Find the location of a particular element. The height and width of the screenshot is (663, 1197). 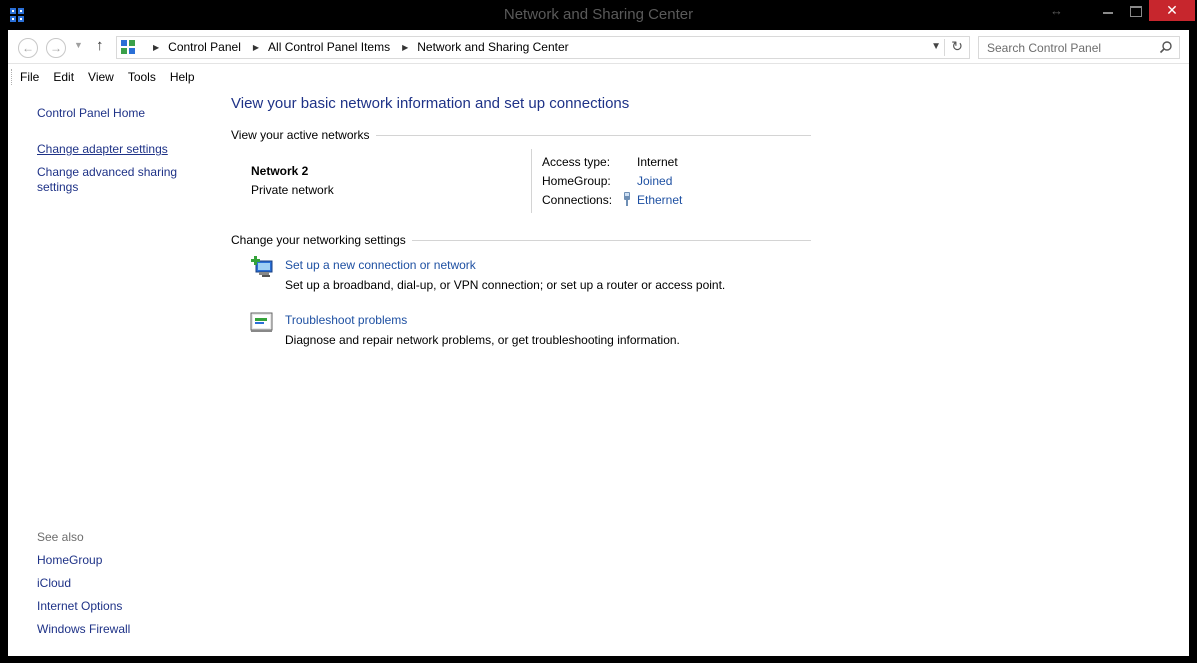

networking-settings-heading: Change your networking settings is located at coordinates (521, 240).